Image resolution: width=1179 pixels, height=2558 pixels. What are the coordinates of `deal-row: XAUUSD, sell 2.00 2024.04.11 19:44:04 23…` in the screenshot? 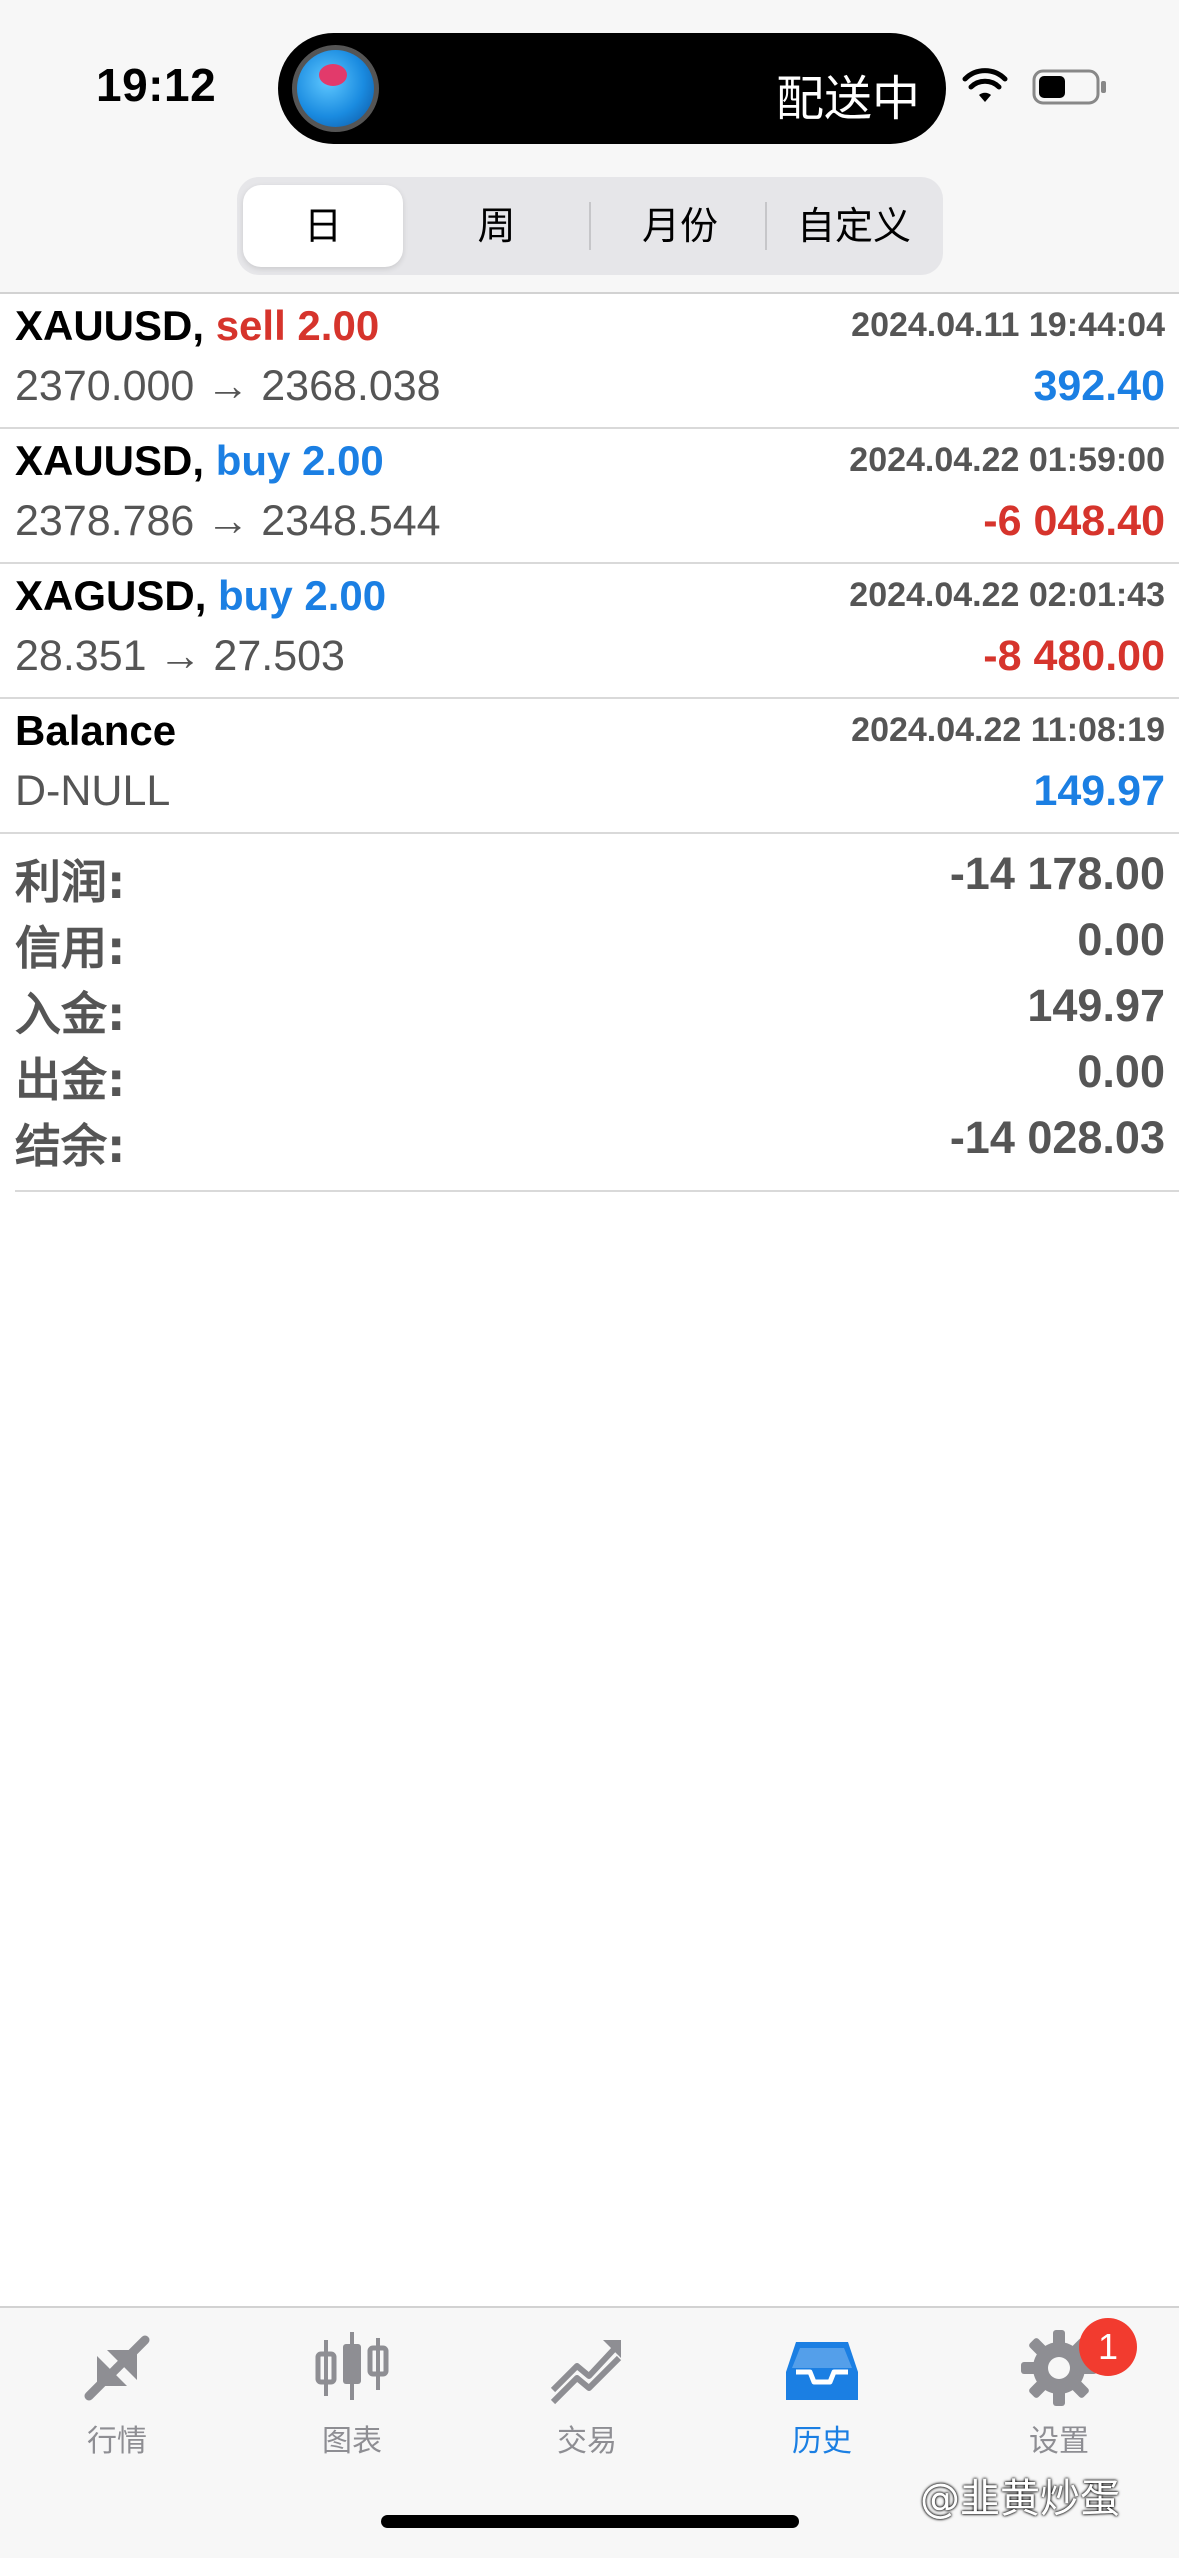 It's located at (589, 361).